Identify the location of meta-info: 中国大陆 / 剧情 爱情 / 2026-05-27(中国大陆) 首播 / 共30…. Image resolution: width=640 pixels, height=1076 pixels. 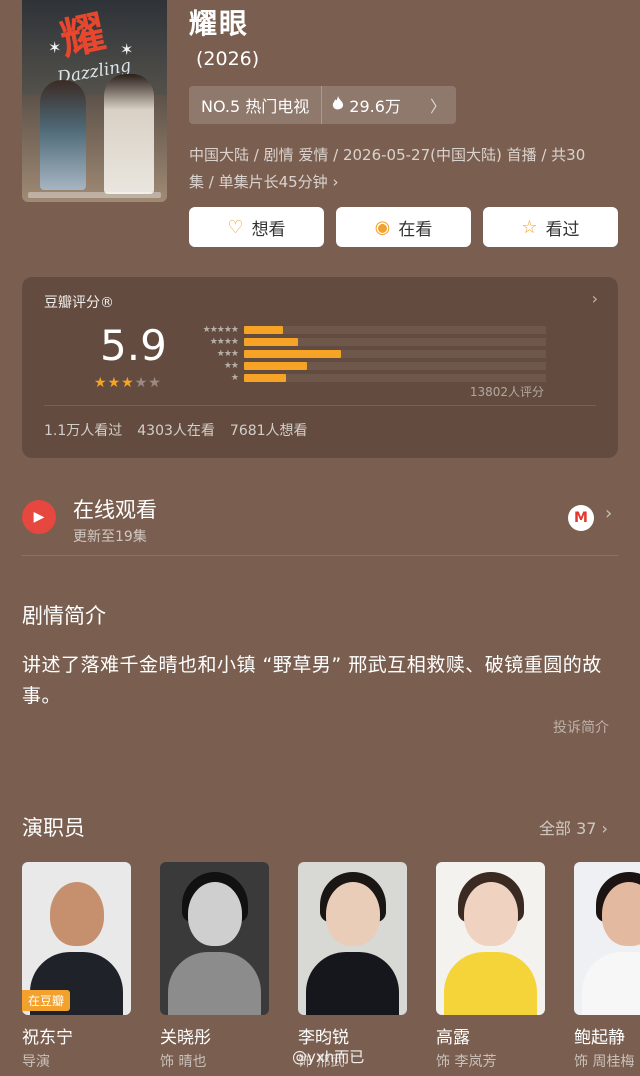
(404, 169).